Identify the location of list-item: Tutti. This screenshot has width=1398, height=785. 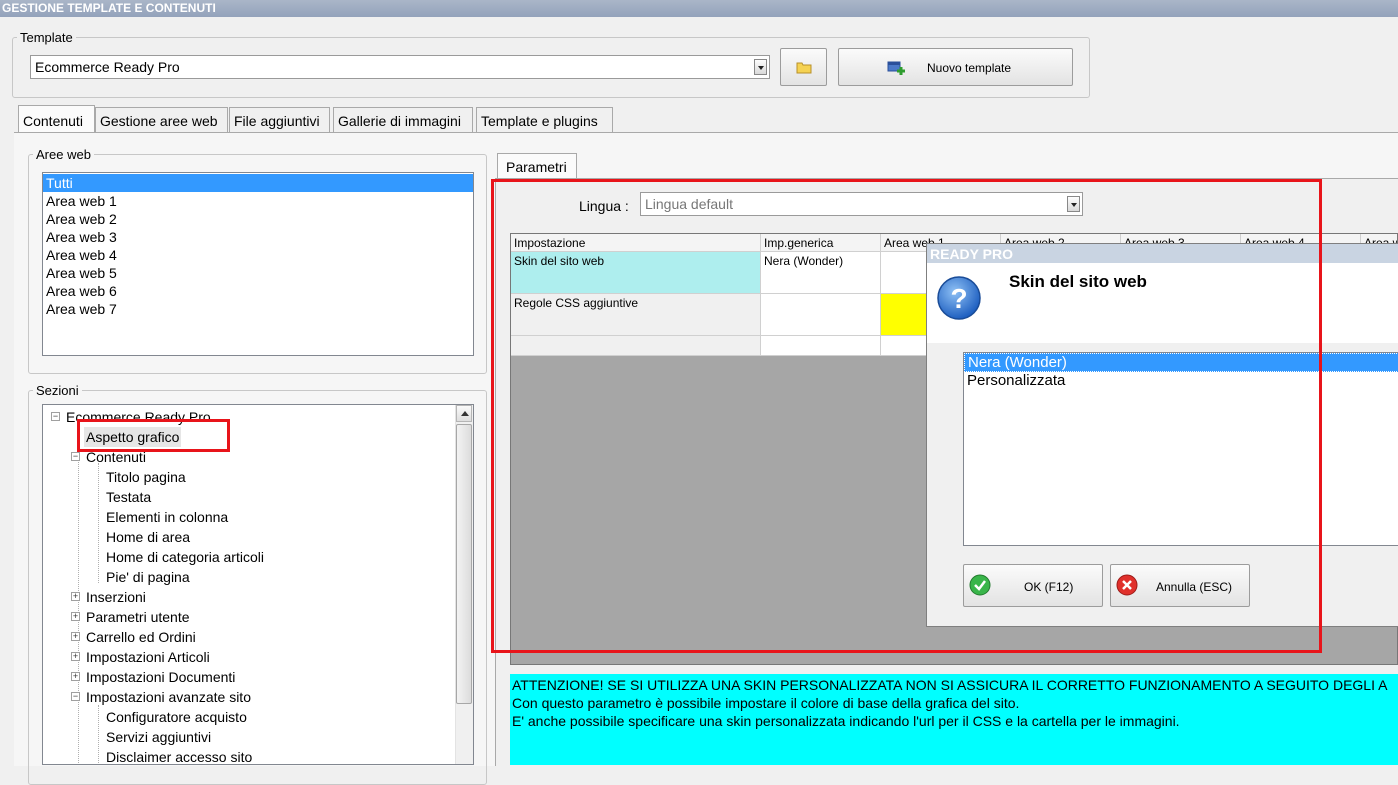
(258, 183).